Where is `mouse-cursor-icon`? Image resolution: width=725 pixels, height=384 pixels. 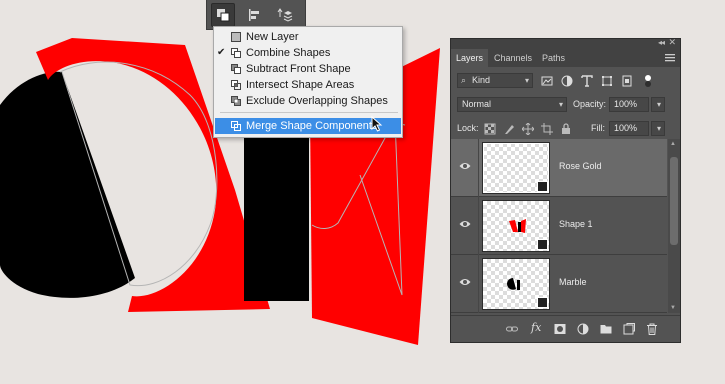
mouse-cursor-icon is located at coordinates (377, 124).